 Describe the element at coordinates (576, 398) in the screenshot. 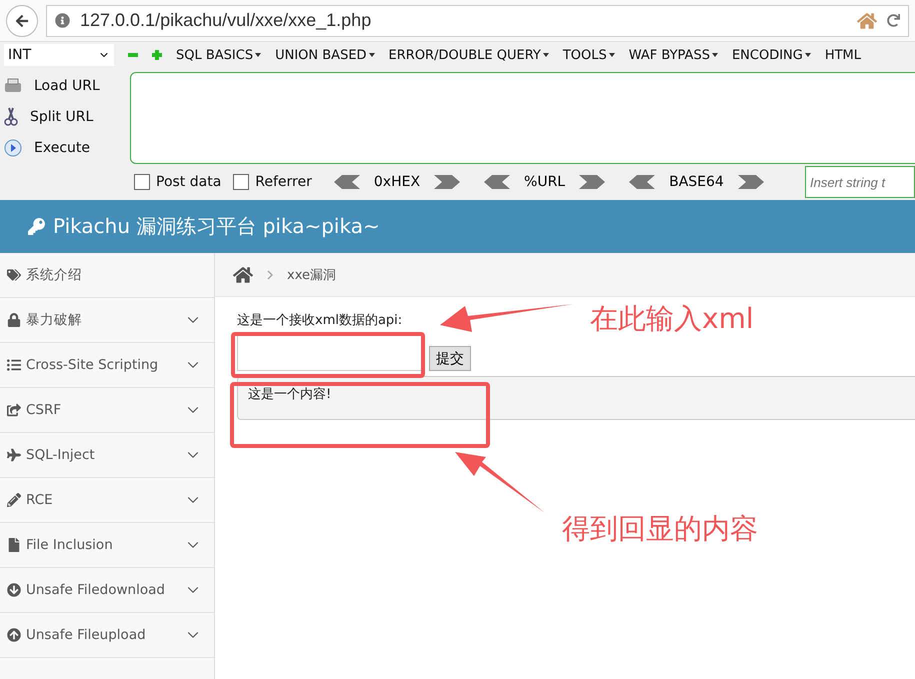

I see `result-text: 这是一个内容!` at that location.